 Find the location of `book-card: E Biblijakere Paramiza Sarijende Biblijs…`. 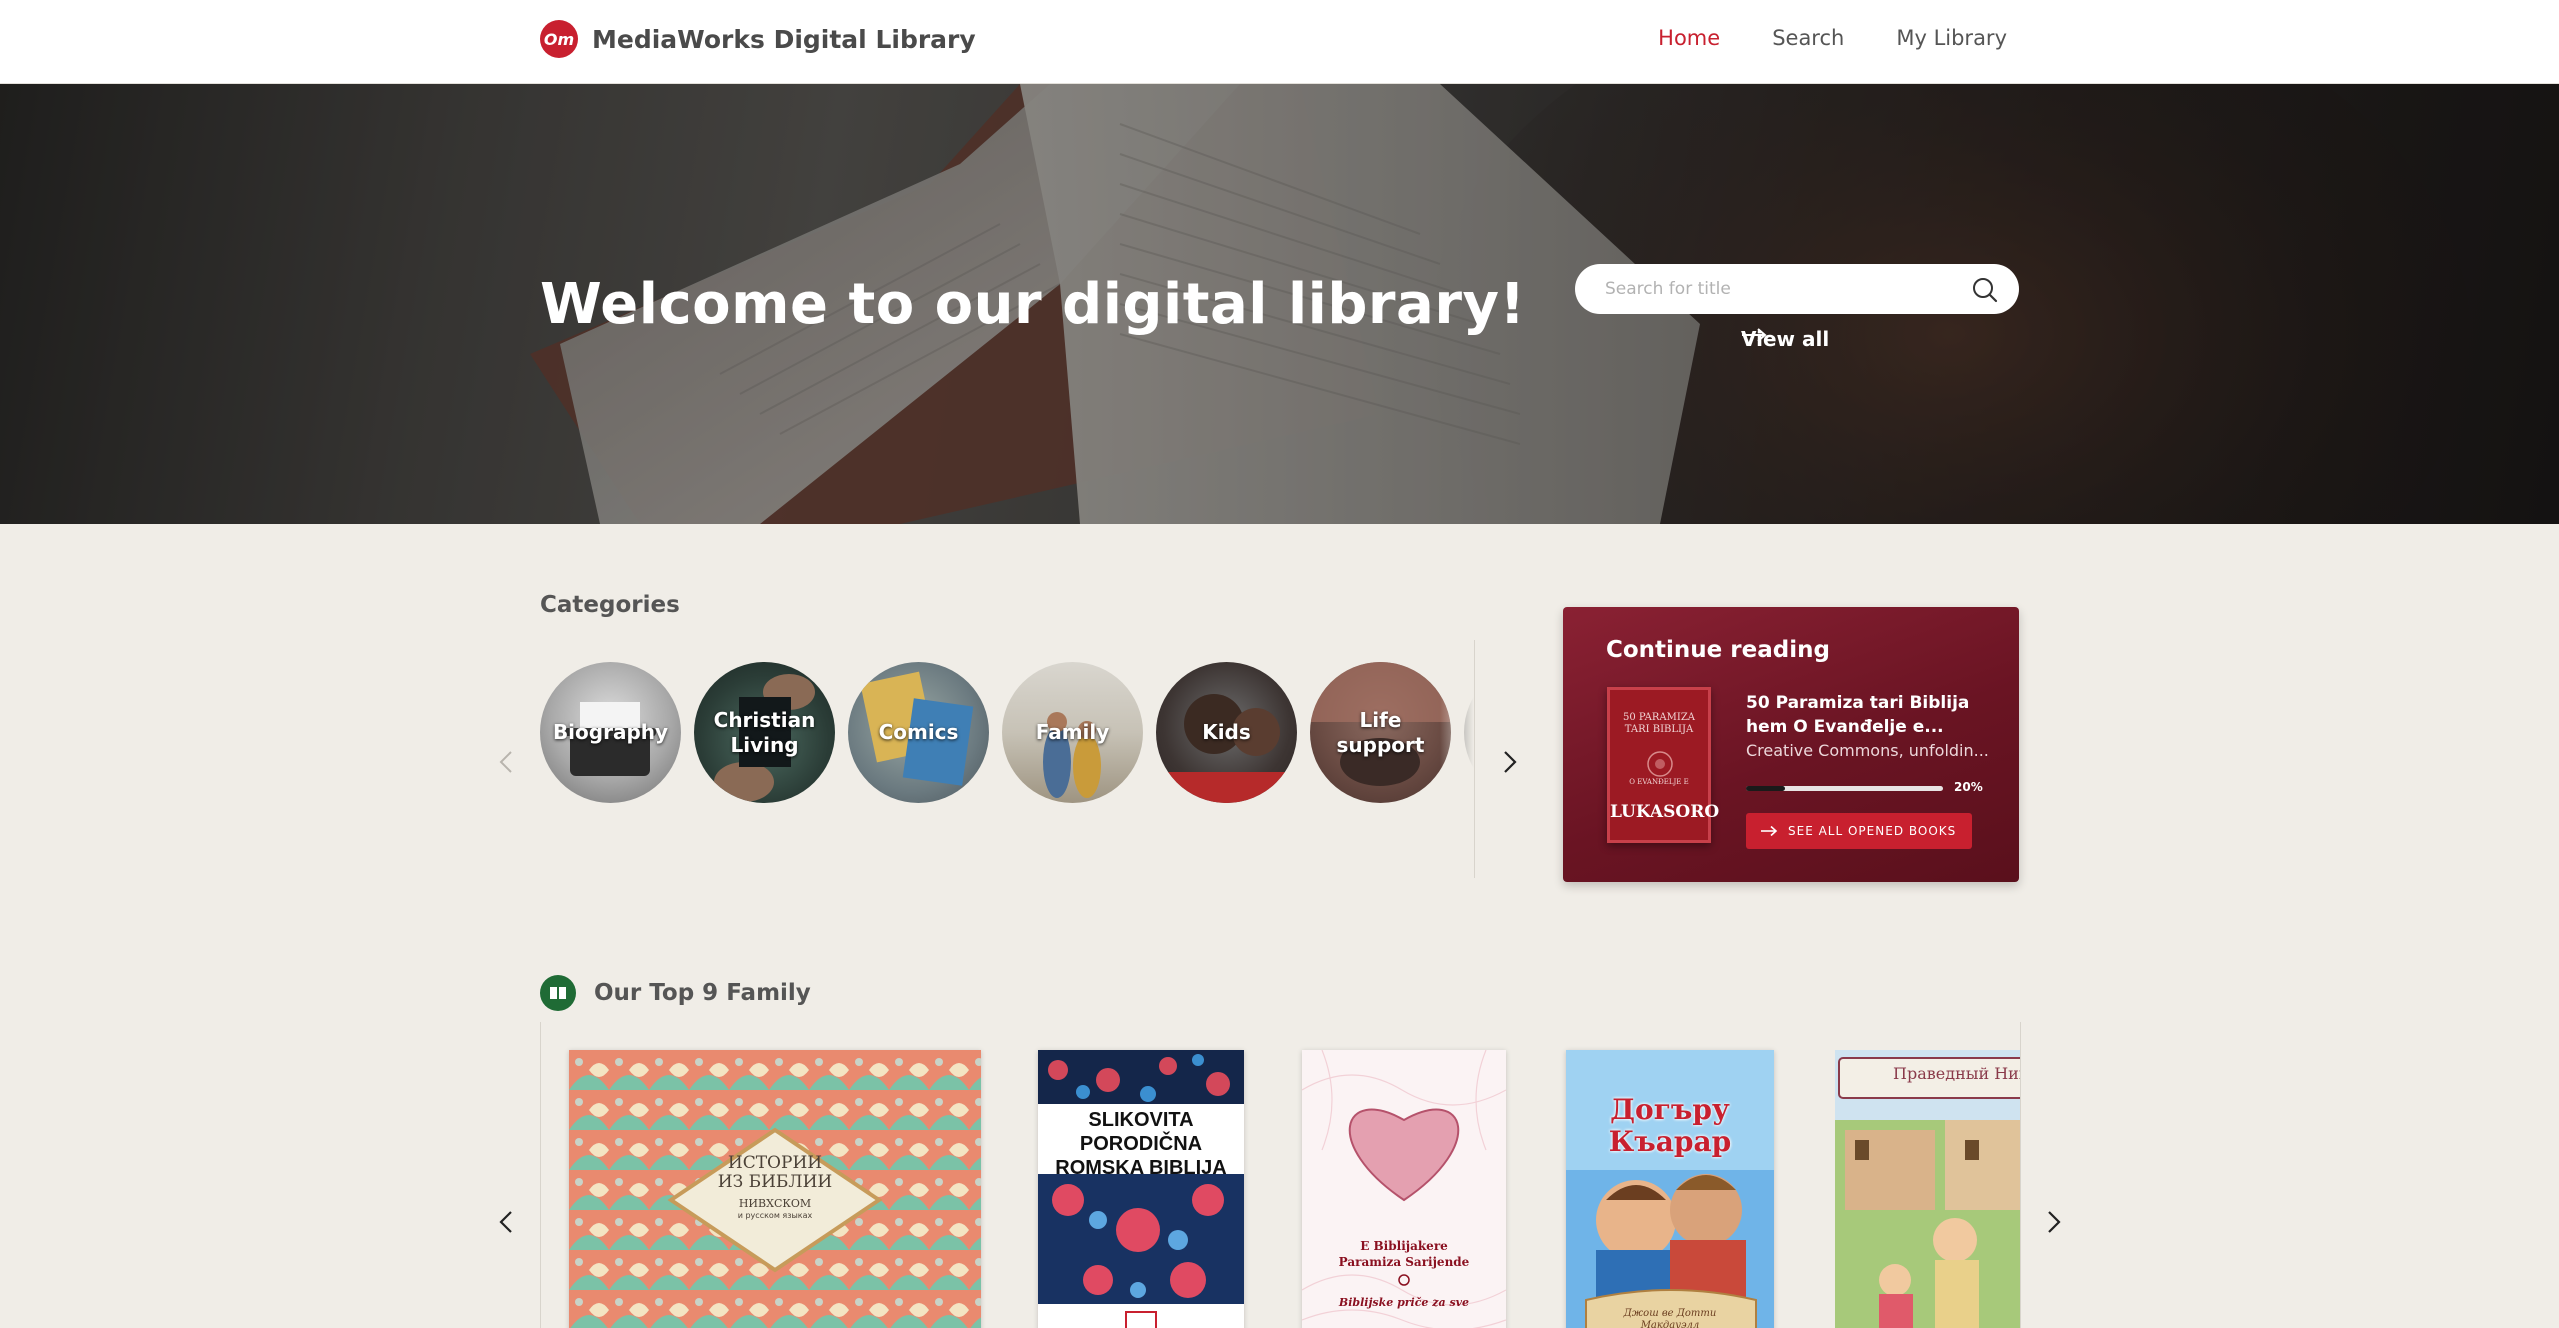

book-card: E Biblijakere Paramiza Sarijende Biblijs… is located at coordinates (1404, 1189).